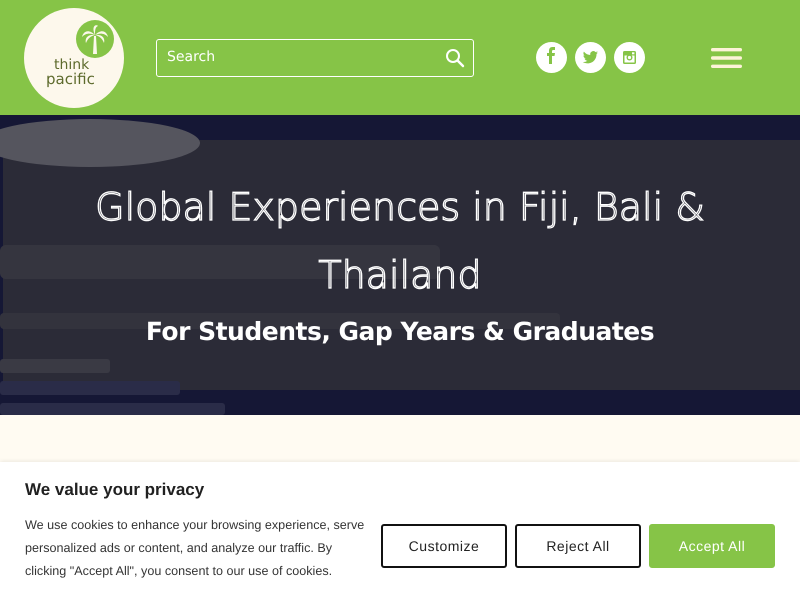 This screenshot has height=600, width=800. I want to click on search-field: Search, so click(315, 57).